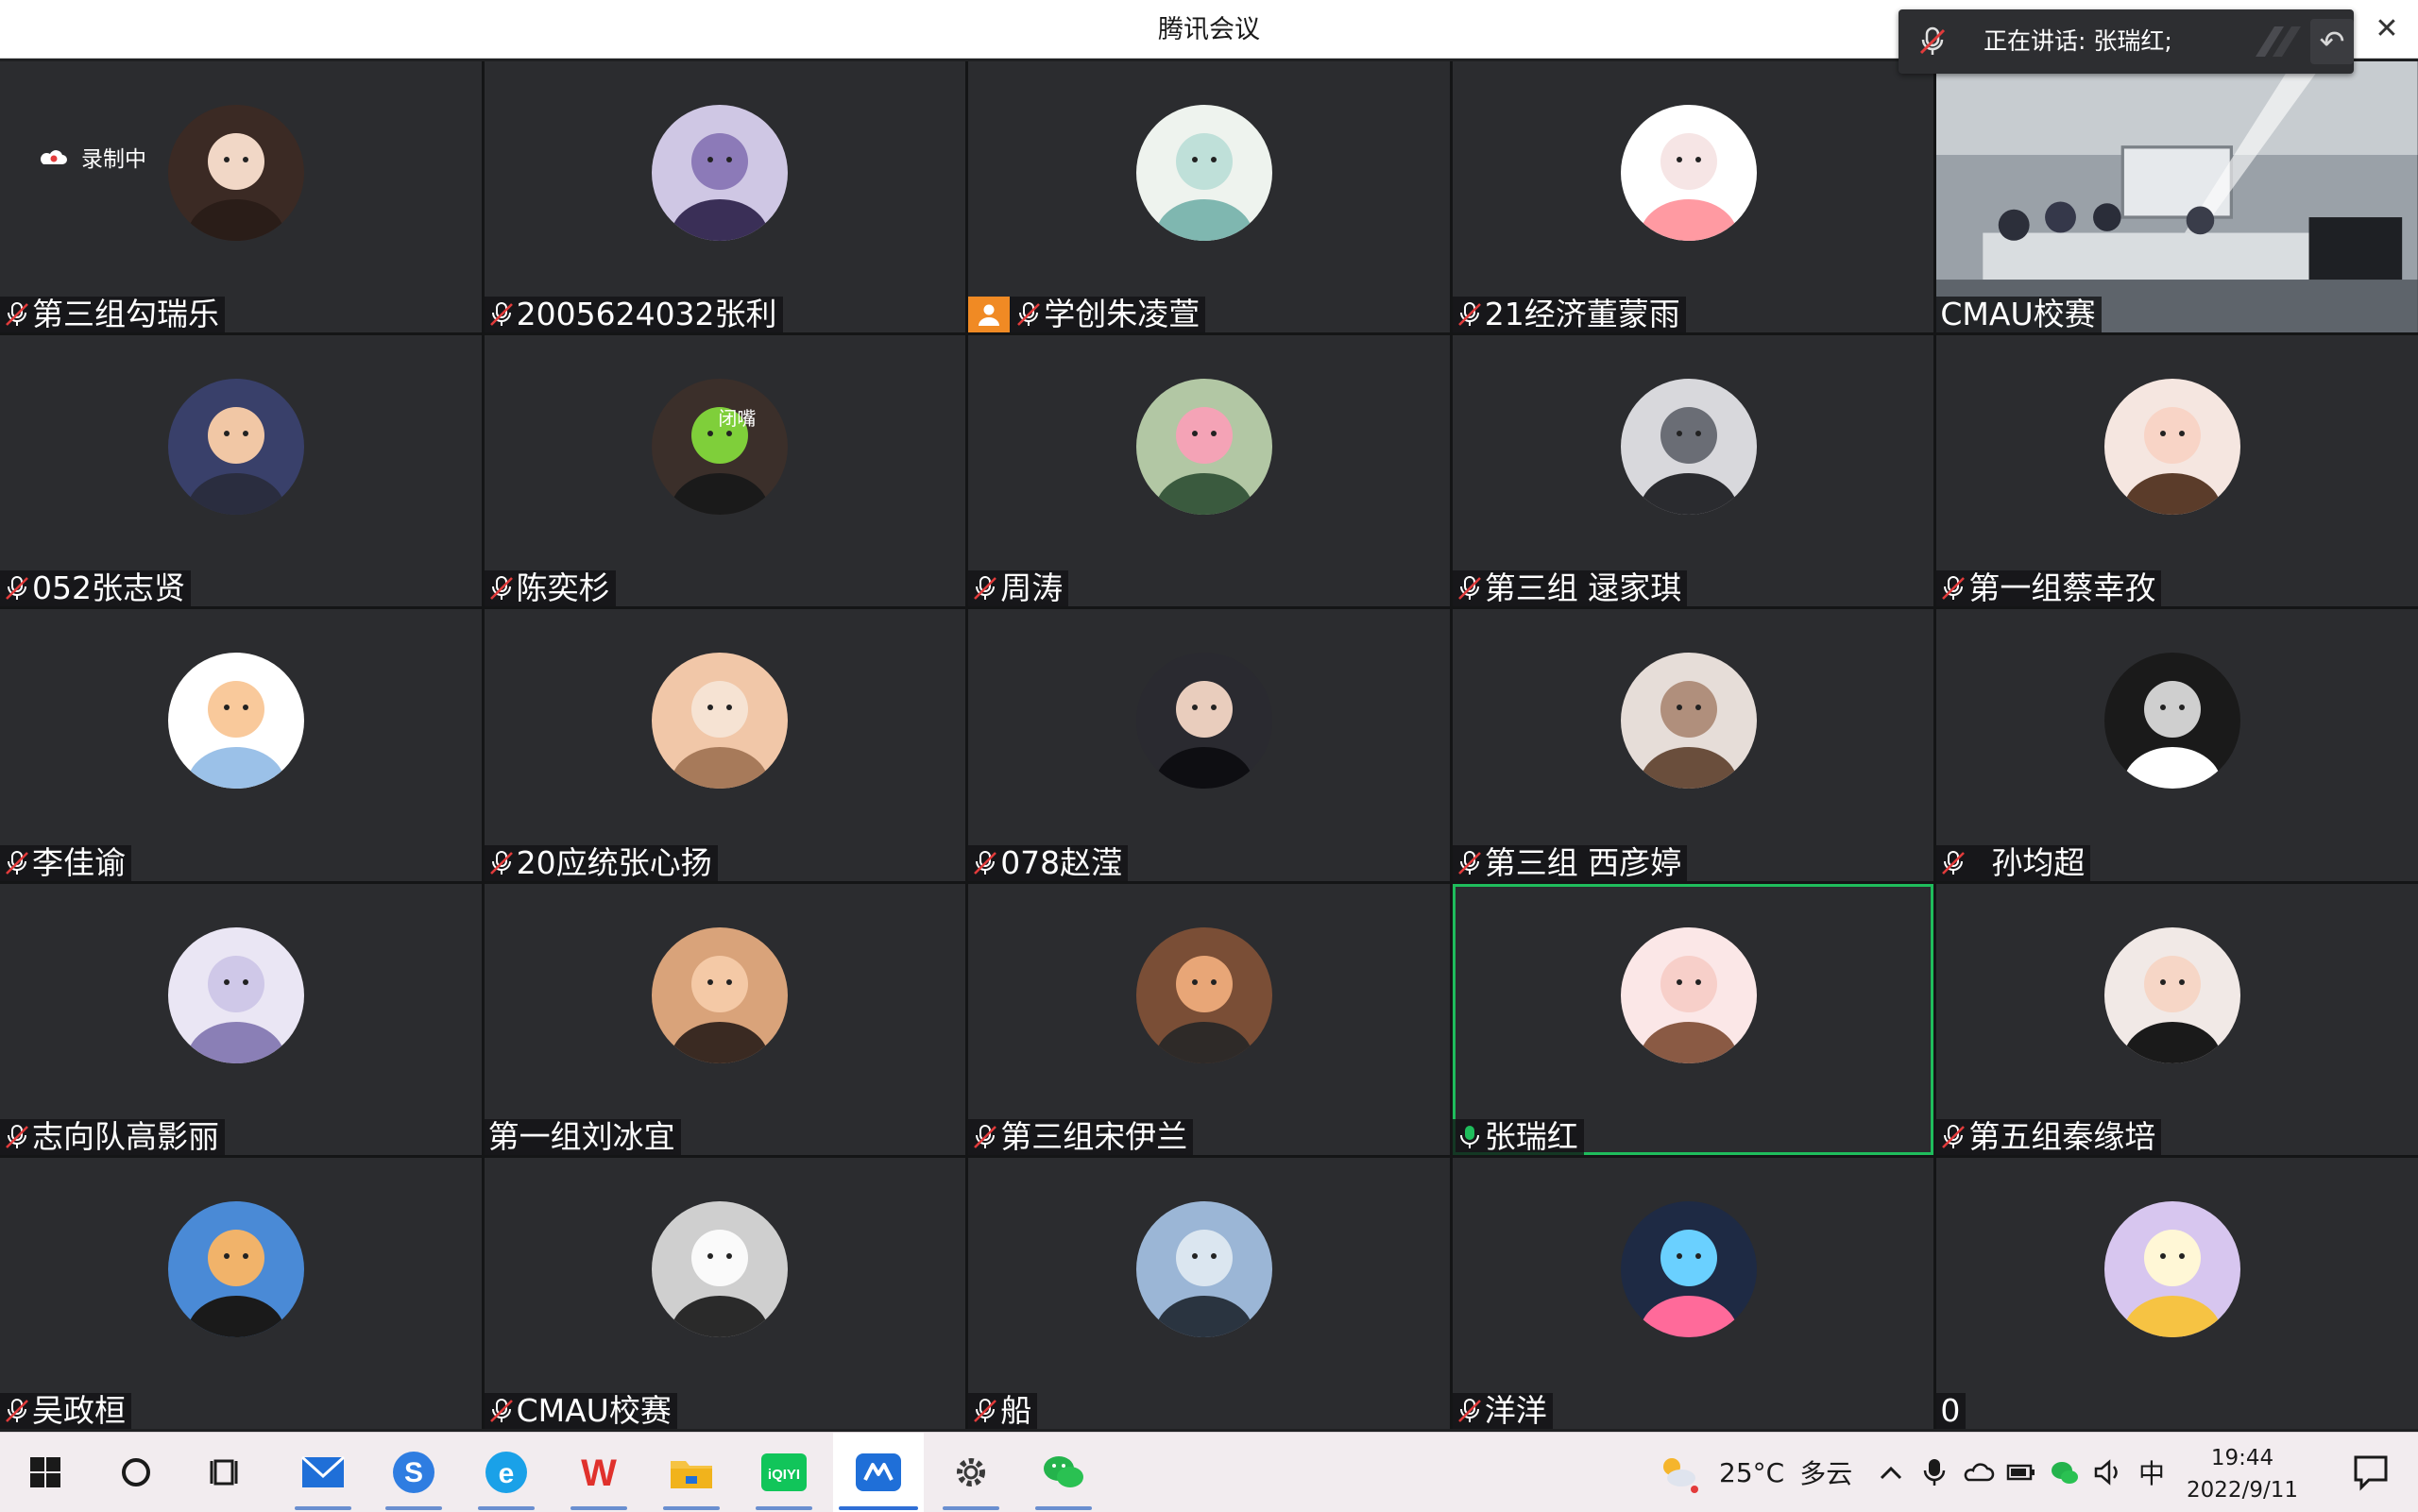 The width and height of the screenshot is (2418, 1512). Describe the element at coordinates (2049, 1136) in the screenshot. I see `participant-name-bar: 第五组秦缘培` at that location.